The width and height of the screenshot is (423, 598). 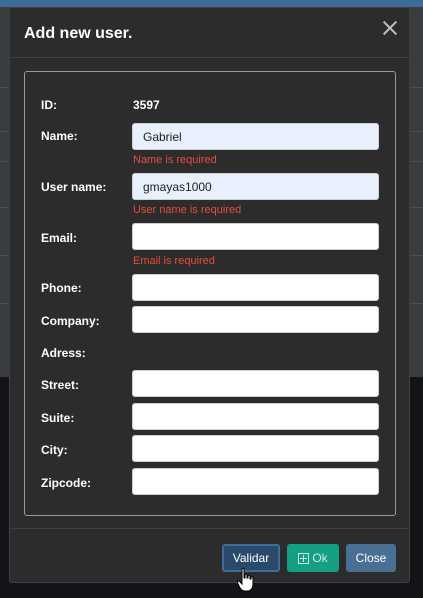 I want to click on validate-button-label: Validar, so click(x=251, y=558).